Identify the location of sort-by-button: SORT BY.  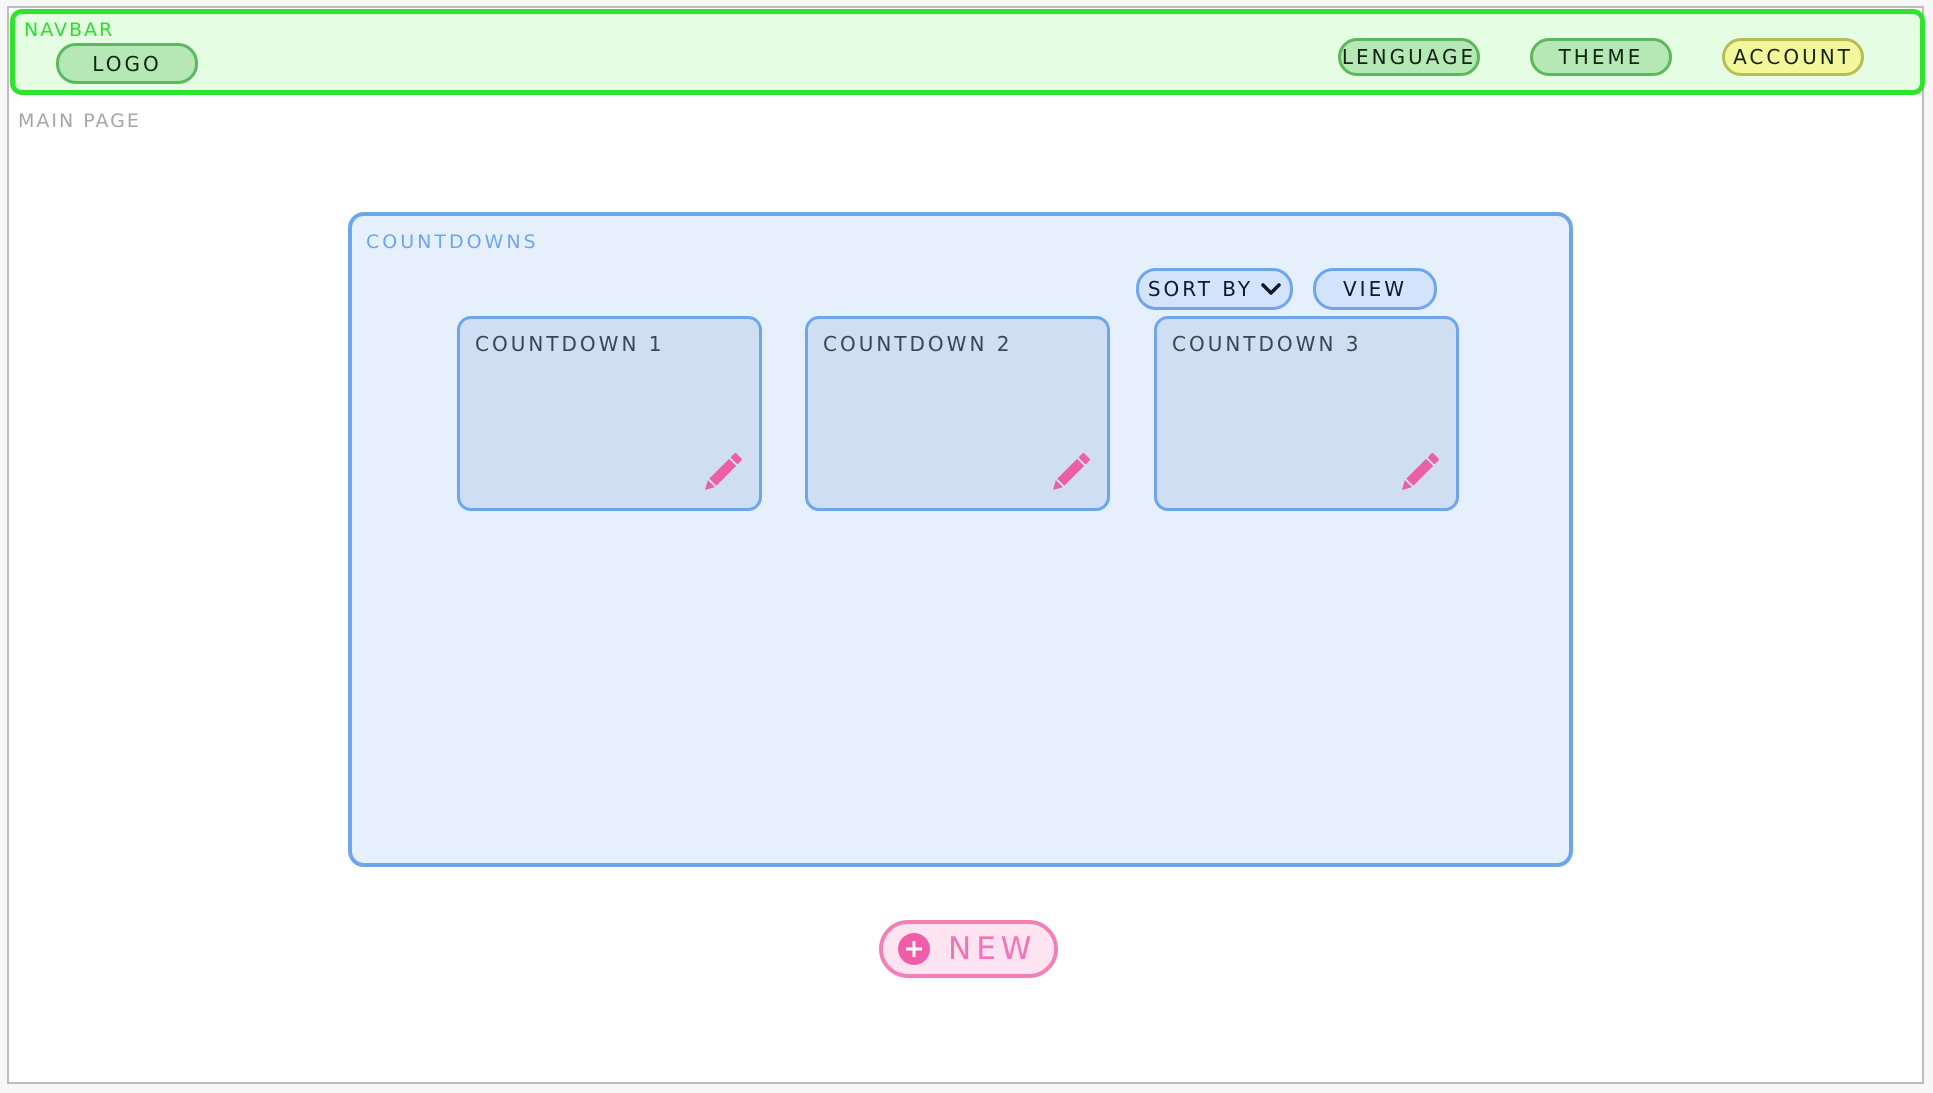
(1214, 289).